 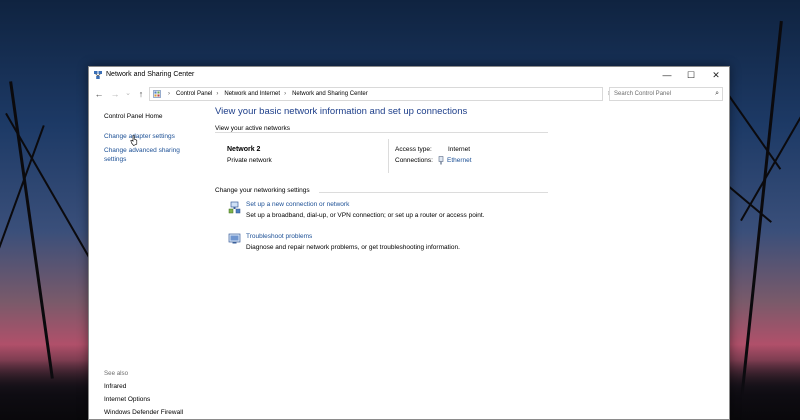 What do you see at coordinates (459, 160) in the screenshot?
I see `ethernet-link-label: Ethernet` at bounding box center [459, 160].